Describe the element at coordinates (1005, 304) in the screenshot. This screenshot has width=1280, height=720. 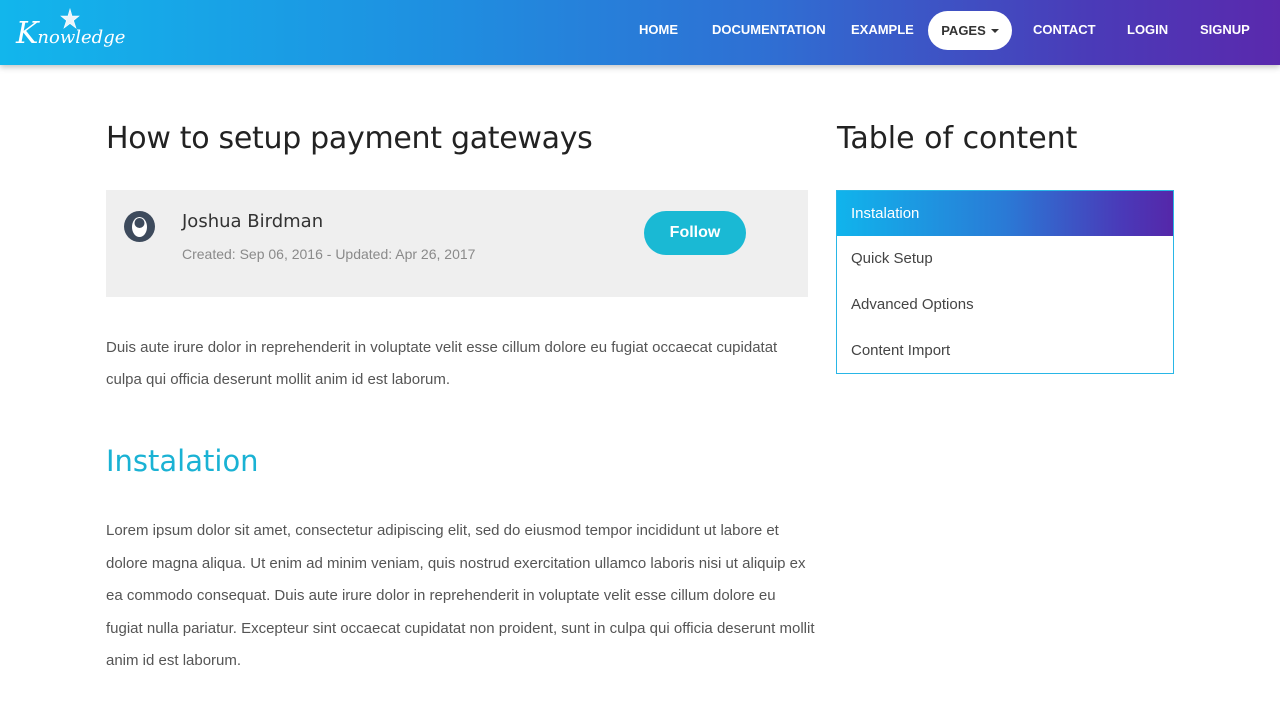
I see `toc-item-advanced-options: Advanced Options` at that location.